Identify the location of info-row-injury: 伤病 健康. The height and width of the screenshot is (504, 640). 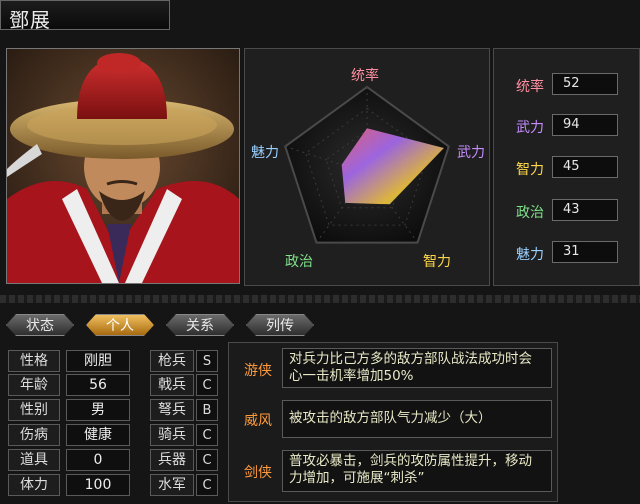
(72, 436).